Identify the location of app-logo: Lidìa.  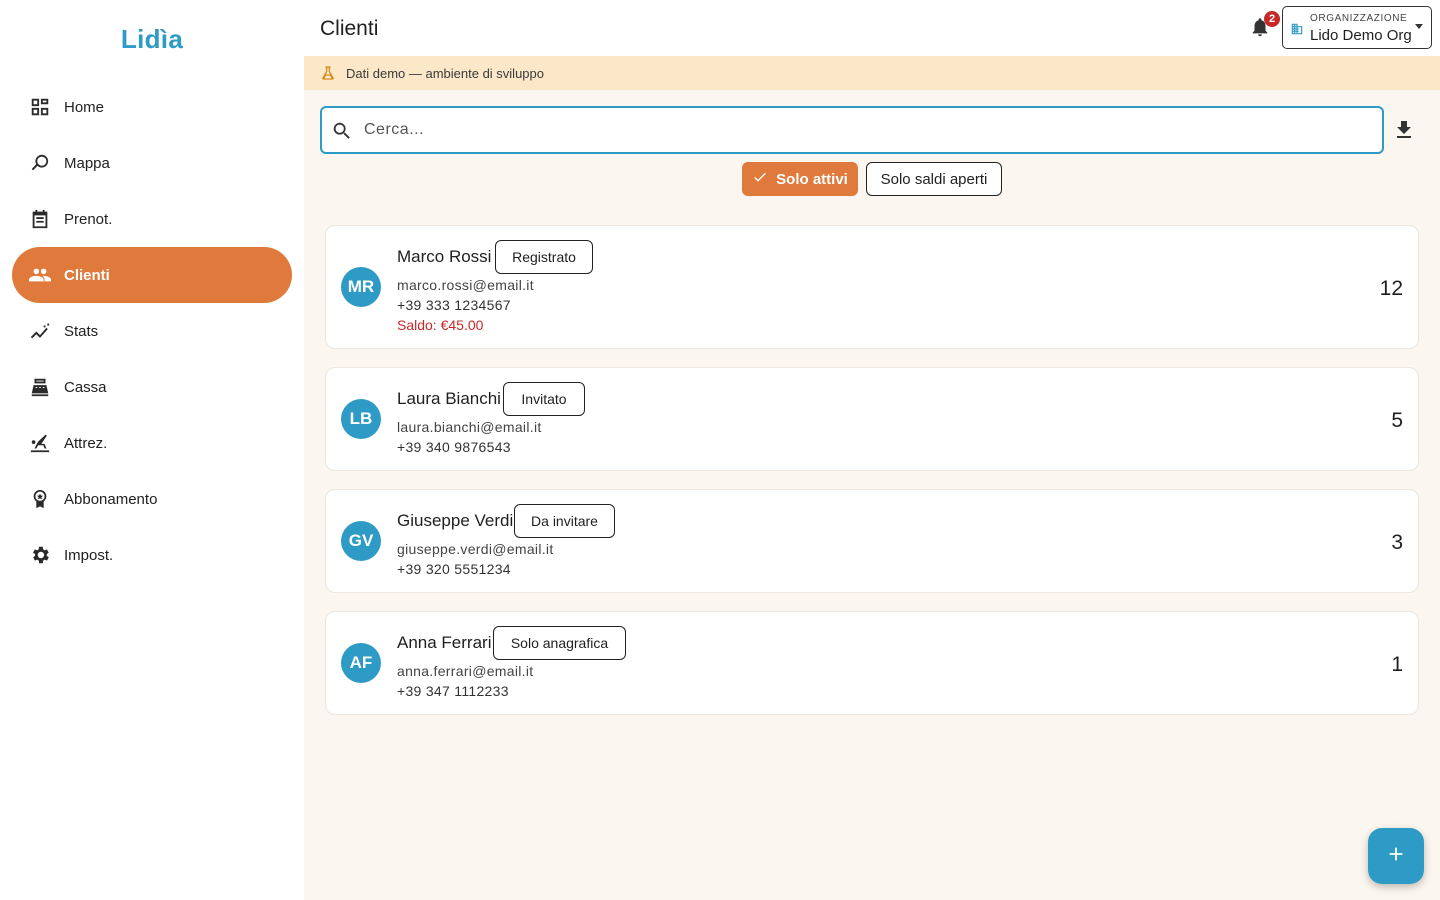
(152, 39).